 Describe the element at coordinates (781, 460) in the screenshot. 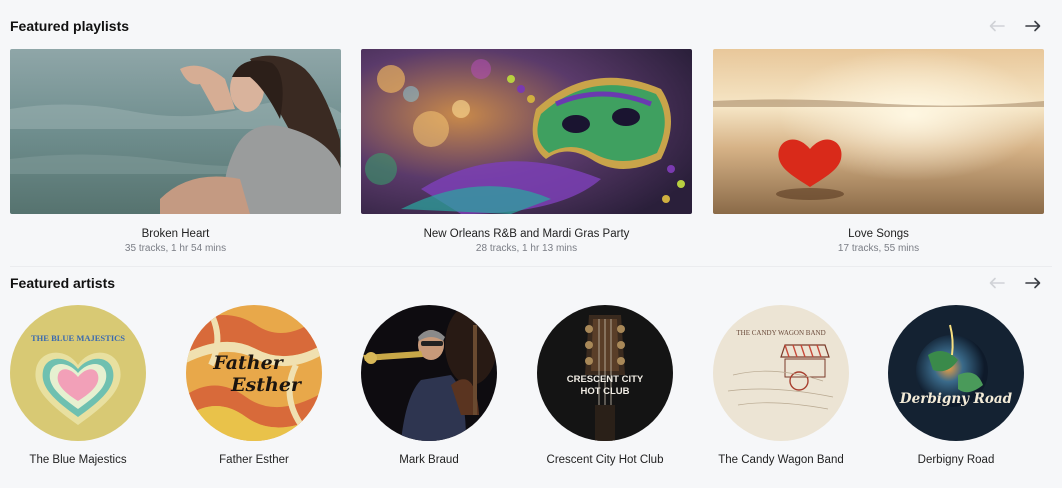

I see `artist-name: The Candy Wagon Band` at that location.